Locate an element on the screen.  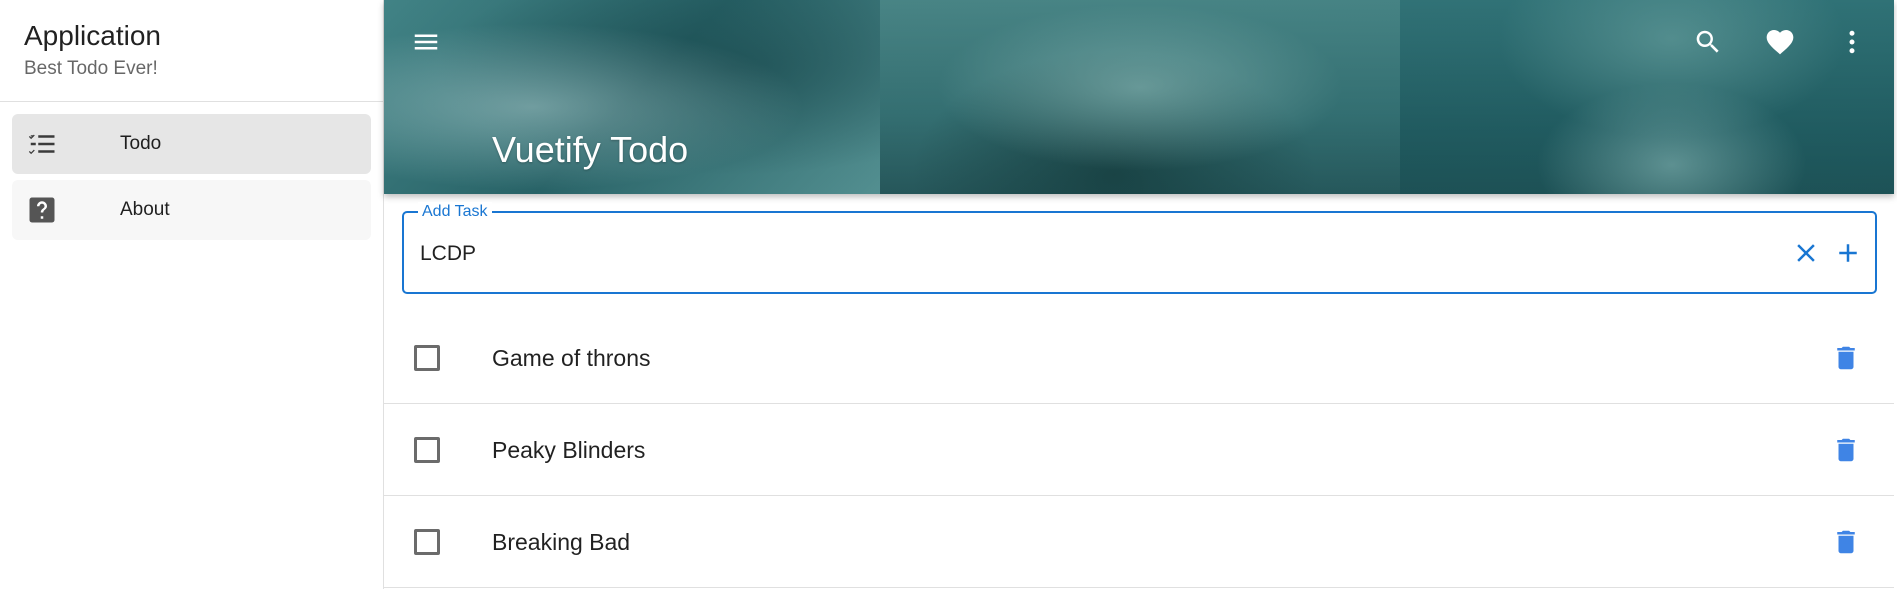
search-button is located at coordinates (1708, 42).